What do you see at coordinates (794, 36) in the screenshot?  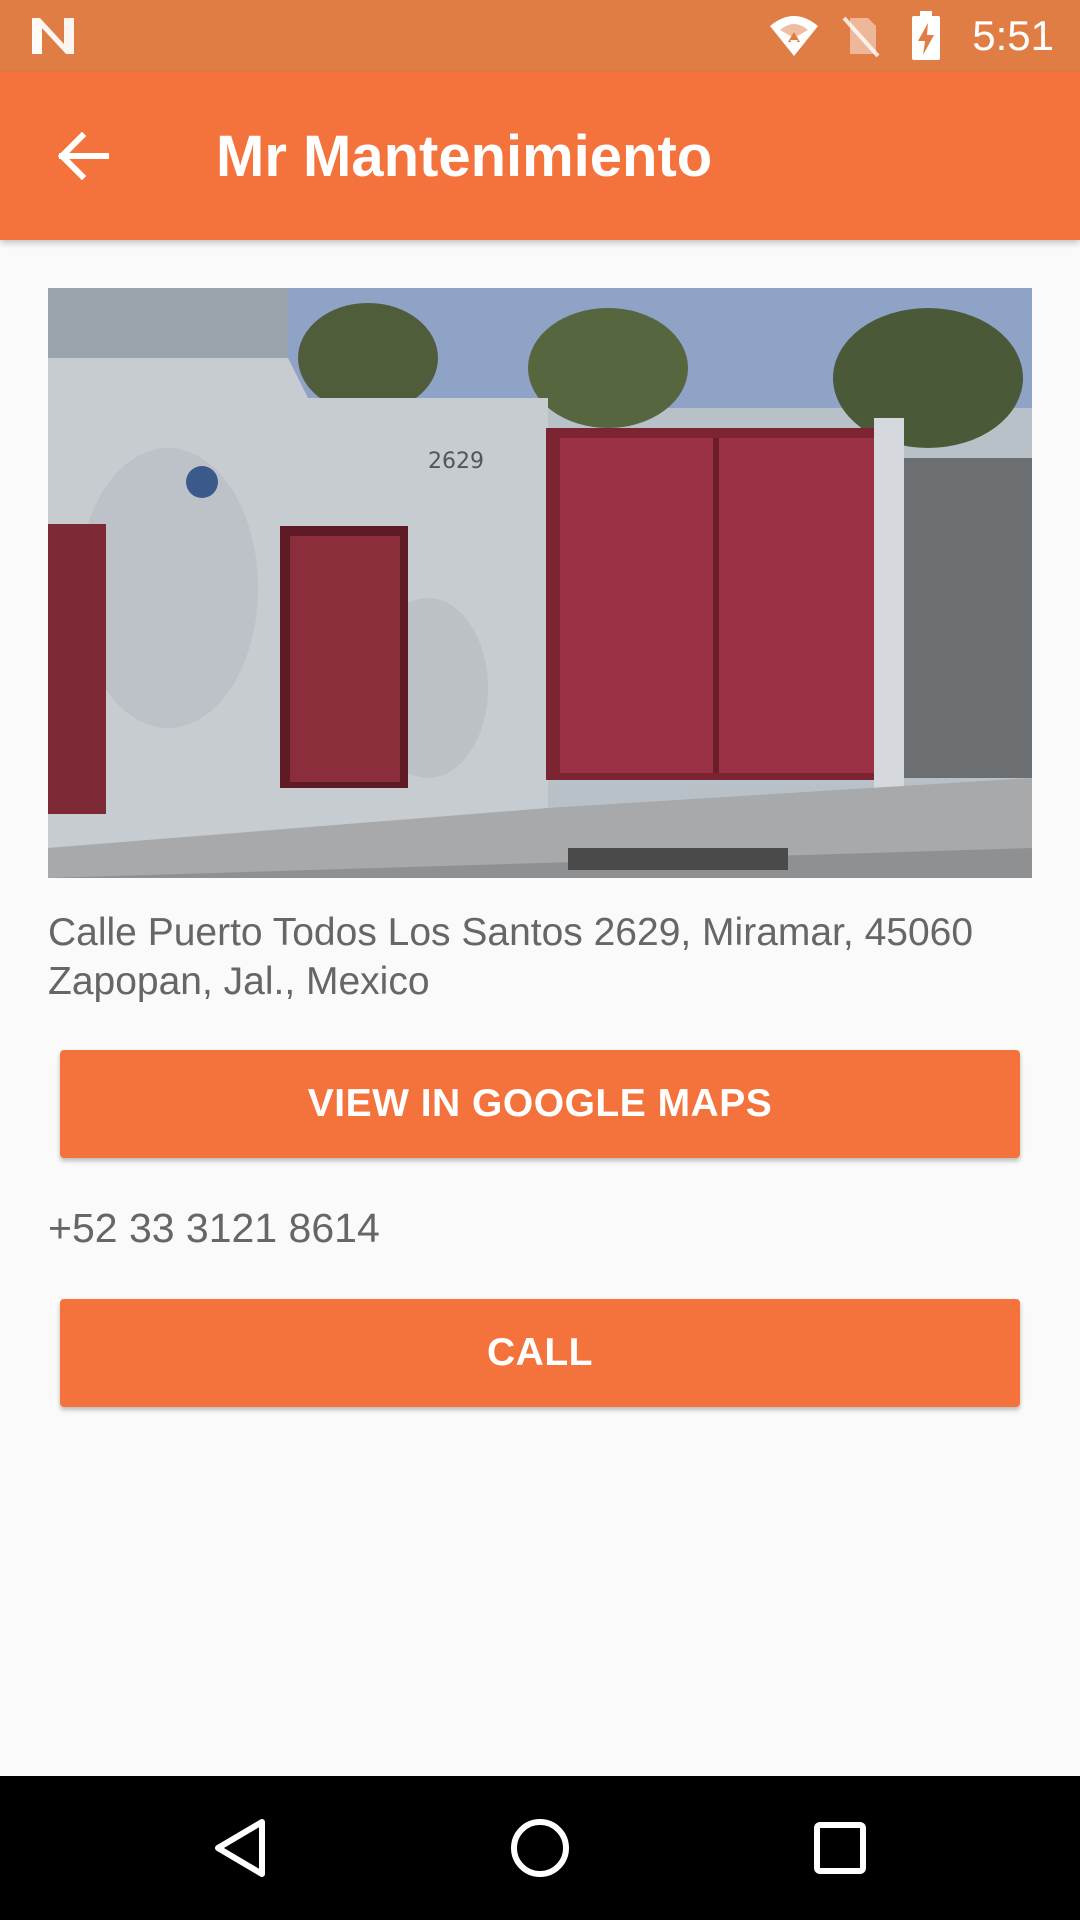 I see `wifi-icon` at bounding box center [794, 36].